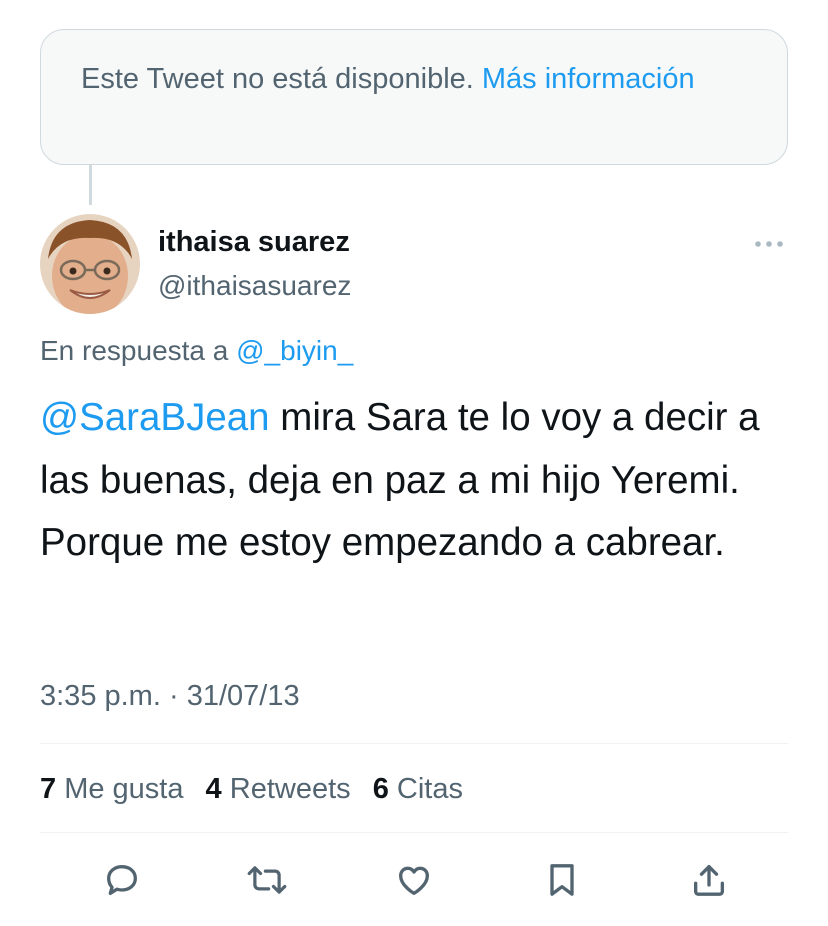  Describe the element at coordinates (294, 350) in the screenshot. I see `reply-mention-link: @_biyin_` at that location.